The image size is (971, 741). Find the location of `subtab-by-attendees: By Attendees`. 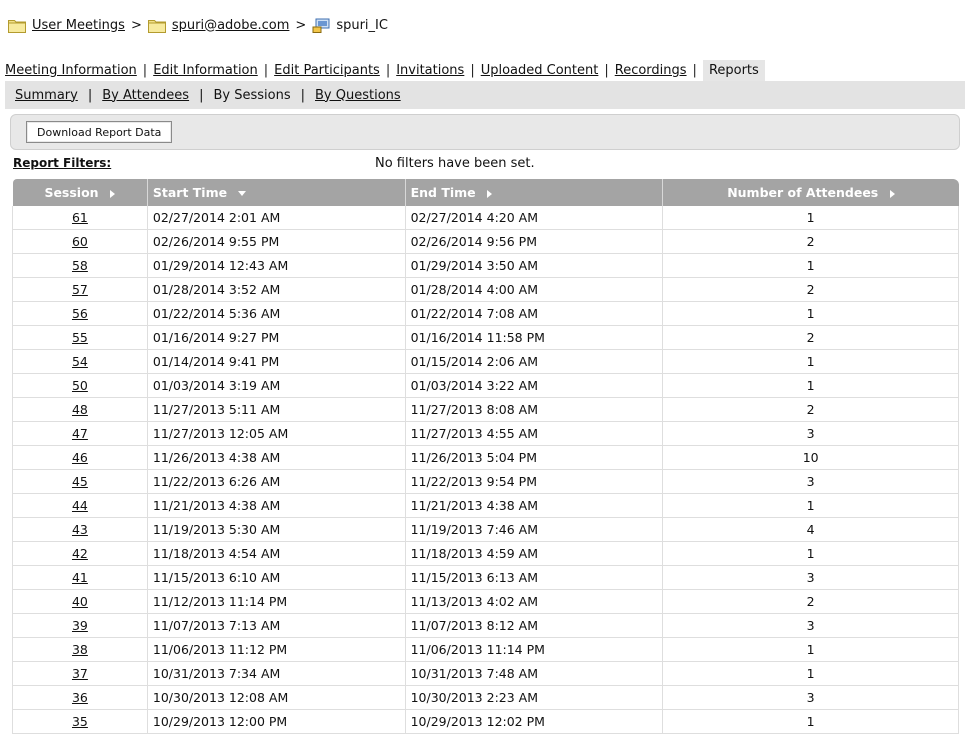

subtab-by-attendees: By Attendees is located at coordinates (145, 95).